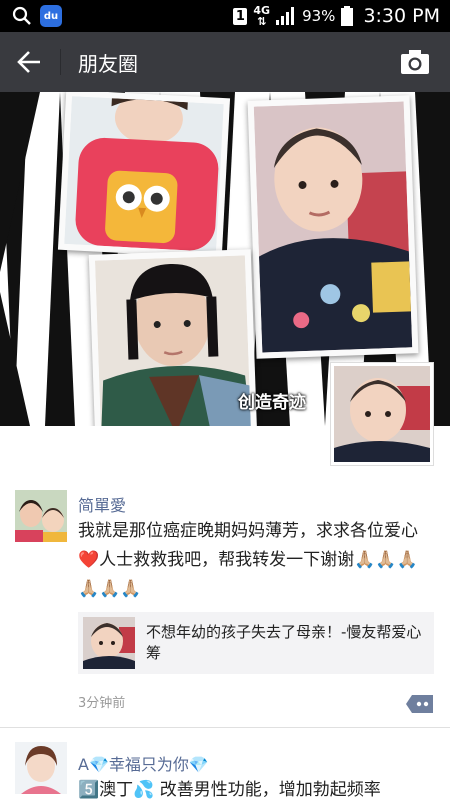 The height and width of the screenshot is (800, 450). I want to click on post-author-name: A💎幸福只为你💎, so click(143, 763).